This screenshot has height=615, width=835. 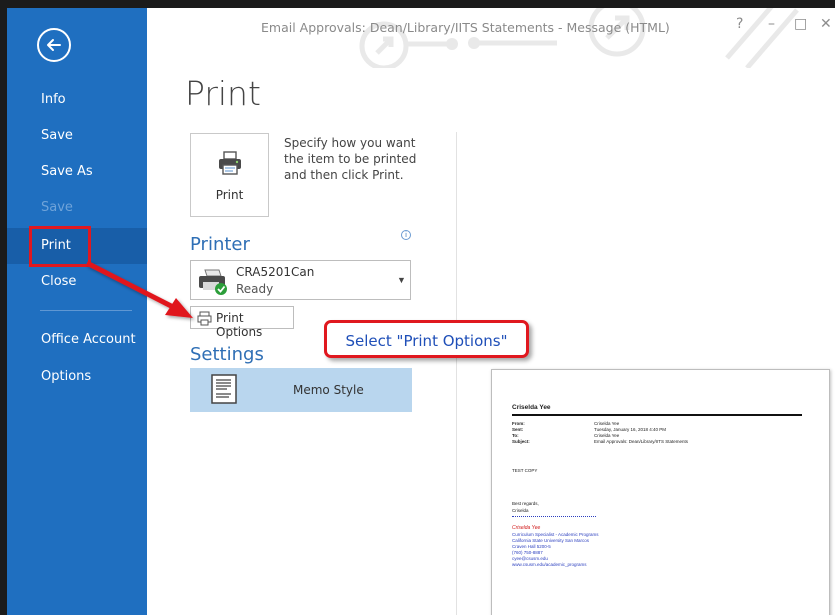 What do you see at coordinates (531, 407) in the screenshot?
I see `preview-sender-name: Criselda Yee` at bounding box center [531, 407].